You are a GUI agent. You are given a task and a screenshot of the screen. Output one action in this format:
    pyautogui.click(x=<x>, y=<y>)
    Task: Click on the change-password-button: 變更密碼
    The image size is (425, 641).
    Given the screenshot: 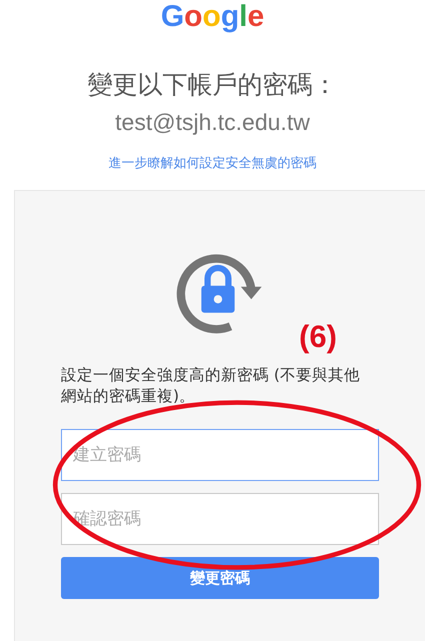 What is the action you would take?
    pyautogui.click(x=220, y=578)
    